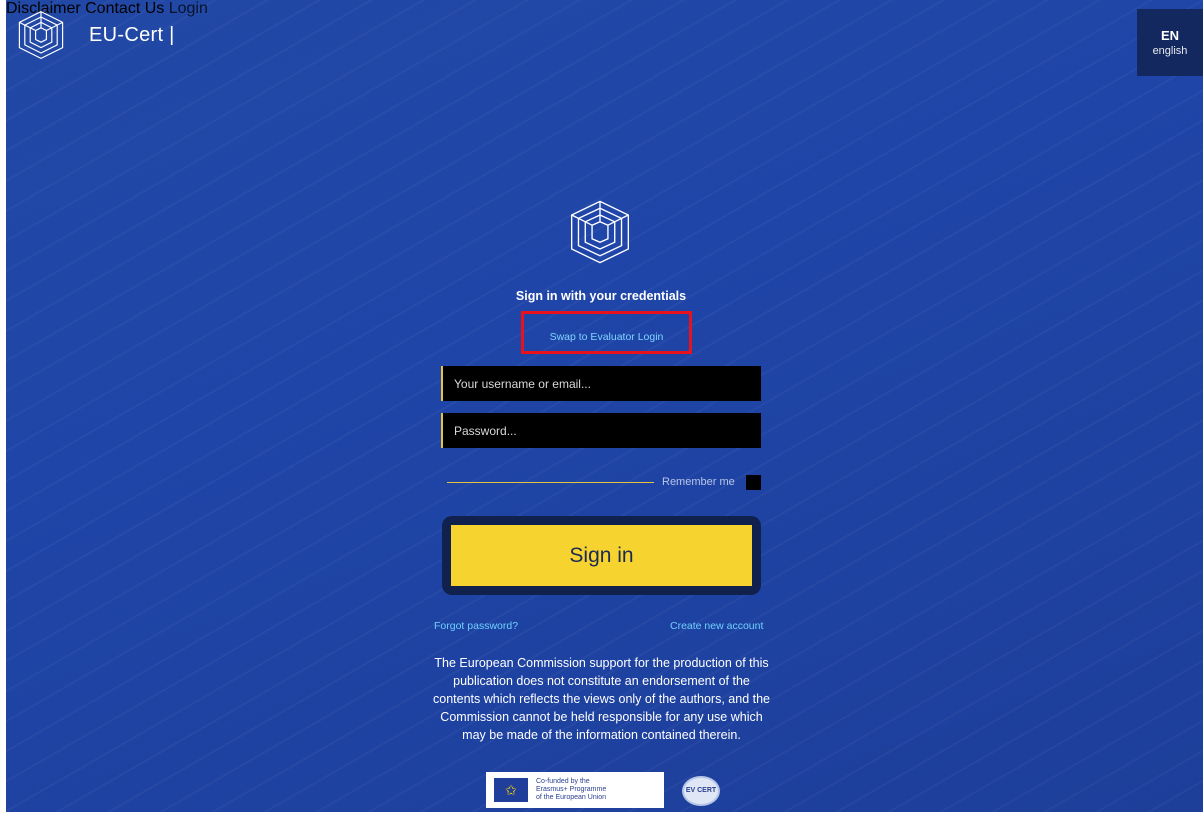 The height and width of the screenshot is (816, 1203). What do you see at coordinates (698, 482) in the screenshot?
I see `remember-me-label: Remember me` at bounding box center [698, 482].